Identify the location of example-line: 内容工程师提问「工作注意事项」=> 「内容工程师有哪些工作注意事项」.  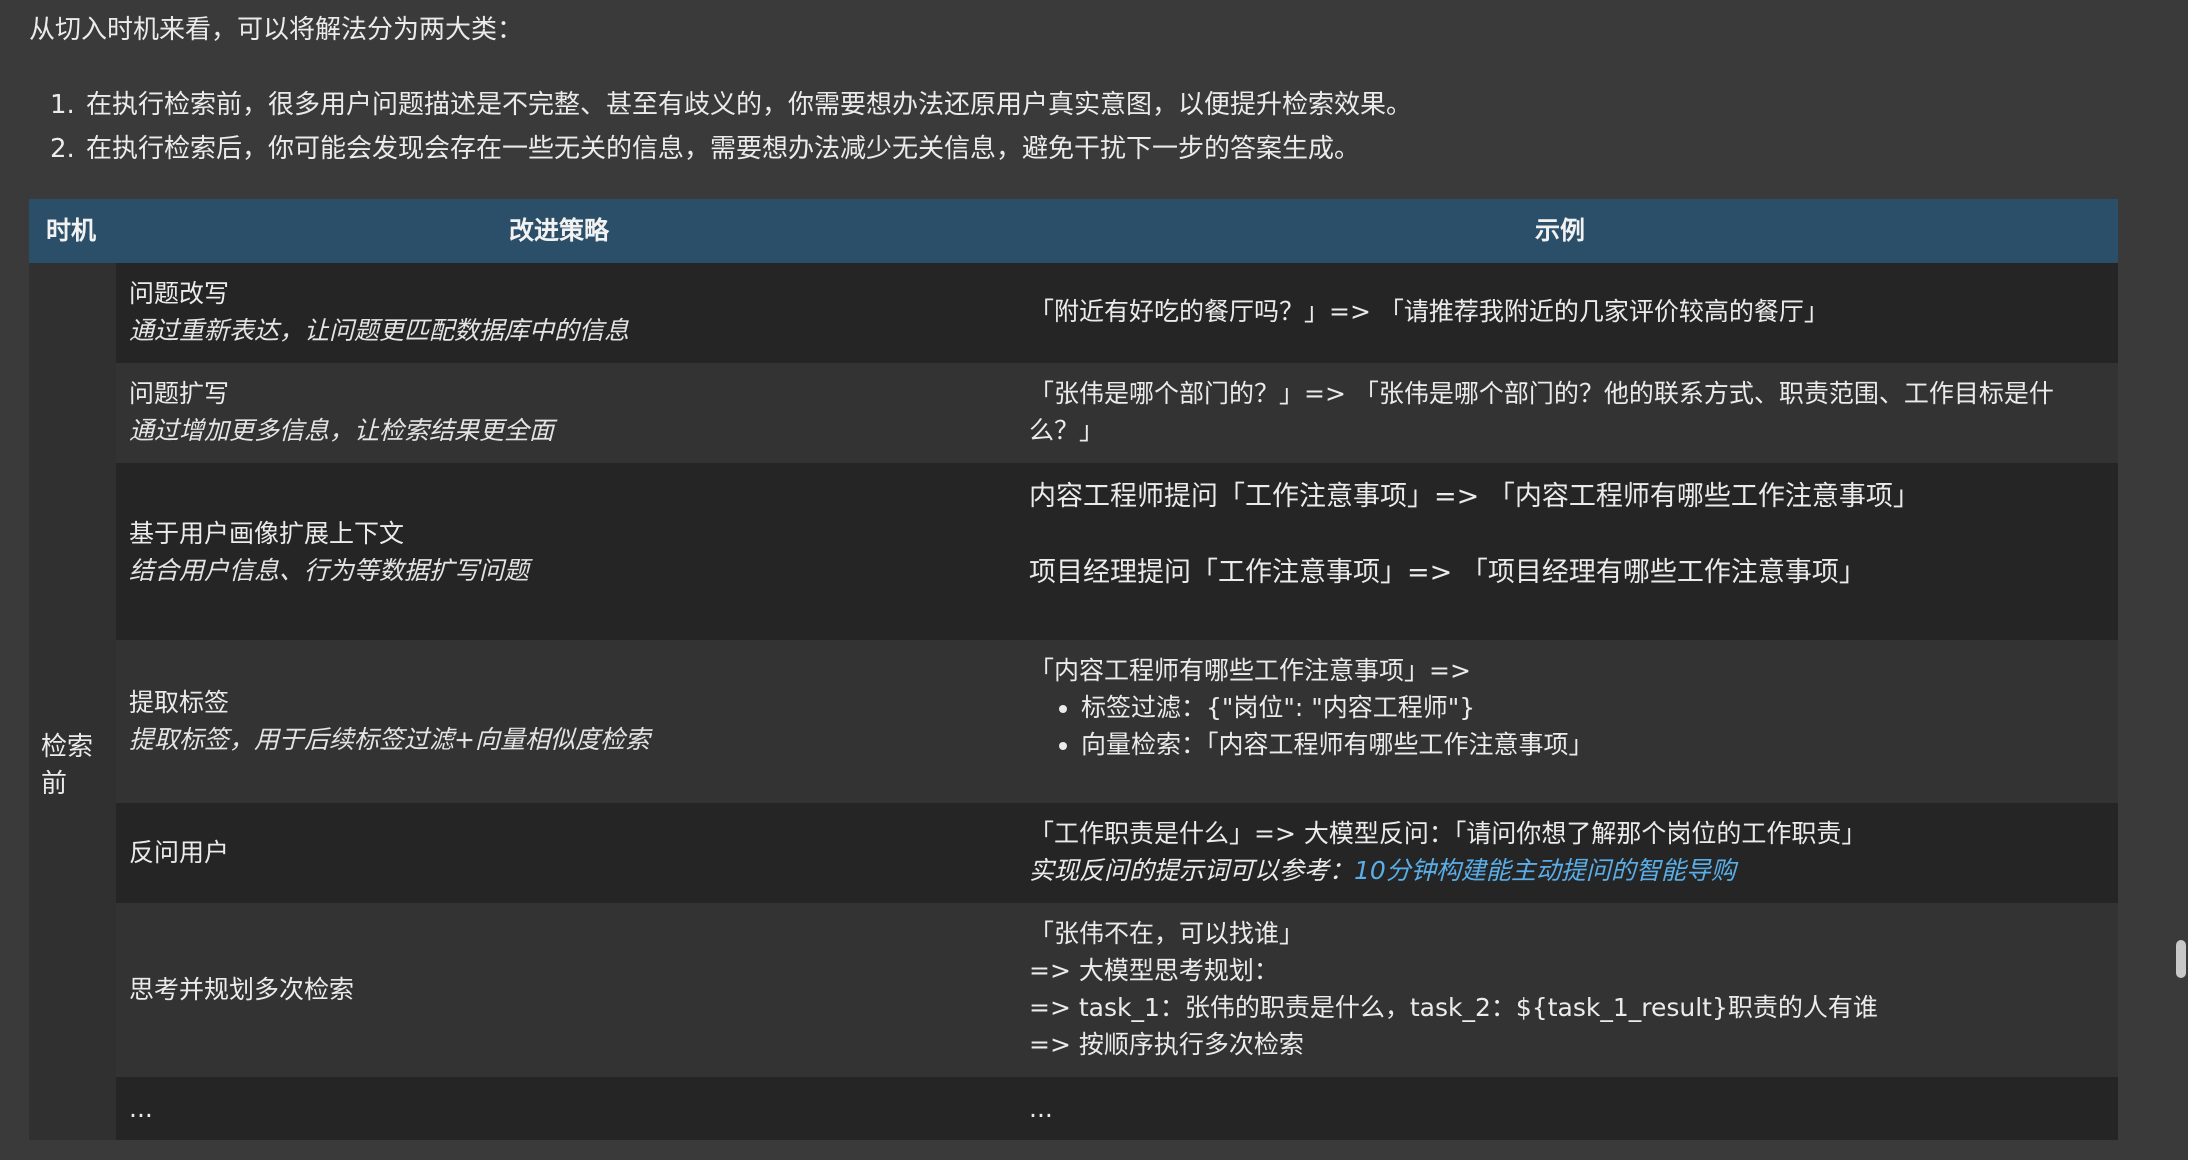
(1474, 496).